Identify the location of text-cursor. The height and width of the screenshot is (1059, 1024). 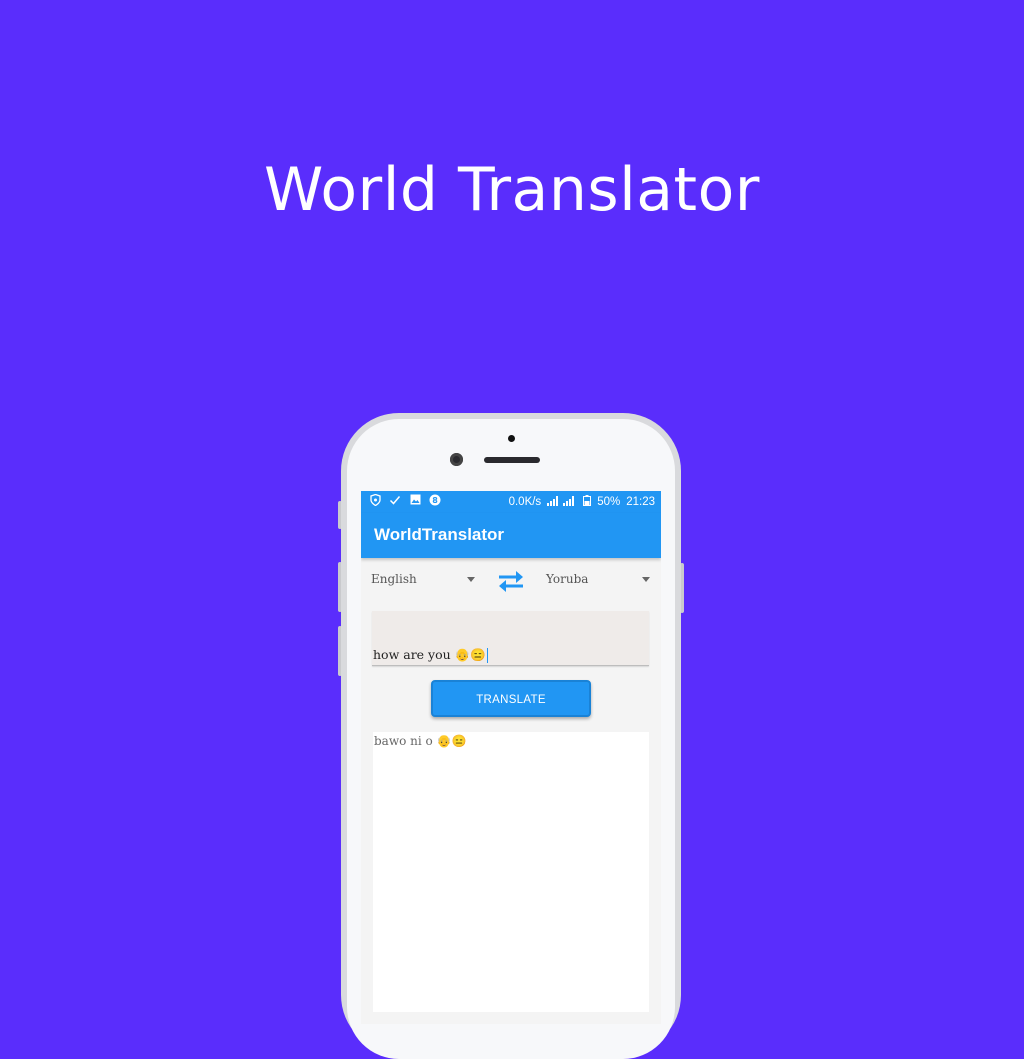
(487, 655).